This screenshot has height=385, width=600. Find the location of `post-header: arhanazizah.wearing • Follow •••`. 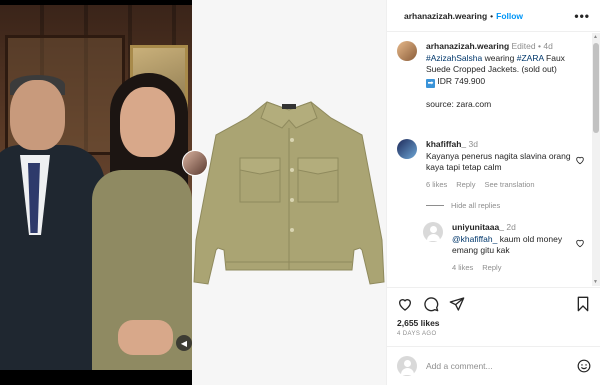

post-header: arhanazizah.wearing • Follow ••• is located at coordinates (493, 16).